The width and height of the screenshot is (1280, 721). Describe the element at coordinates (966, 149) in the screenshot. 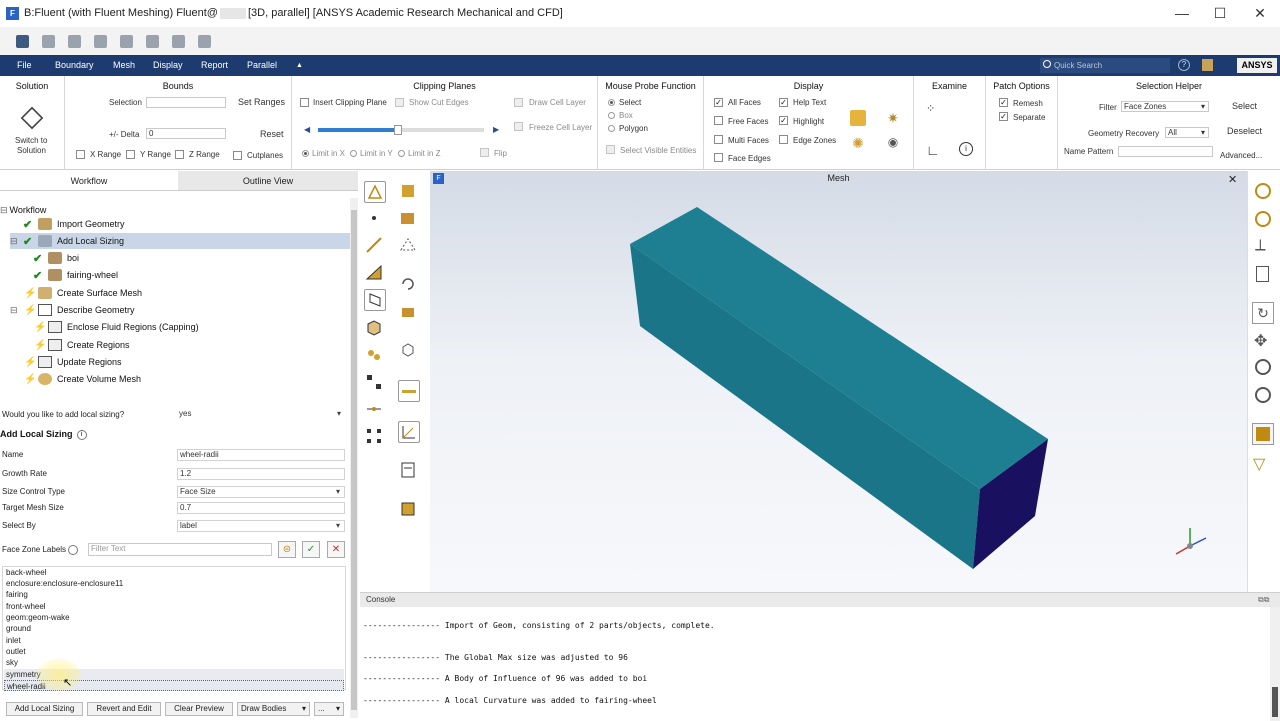

I see `examine-info-icon: i` at that location.